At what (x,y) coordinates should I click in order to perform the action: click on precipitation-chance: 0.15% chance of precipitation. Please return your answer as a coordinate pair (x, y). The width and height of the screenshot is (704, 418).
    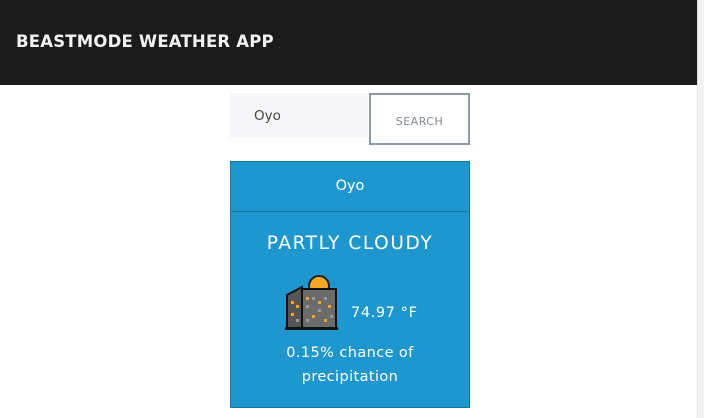
    Looking at the image, I should click on (350, 365).